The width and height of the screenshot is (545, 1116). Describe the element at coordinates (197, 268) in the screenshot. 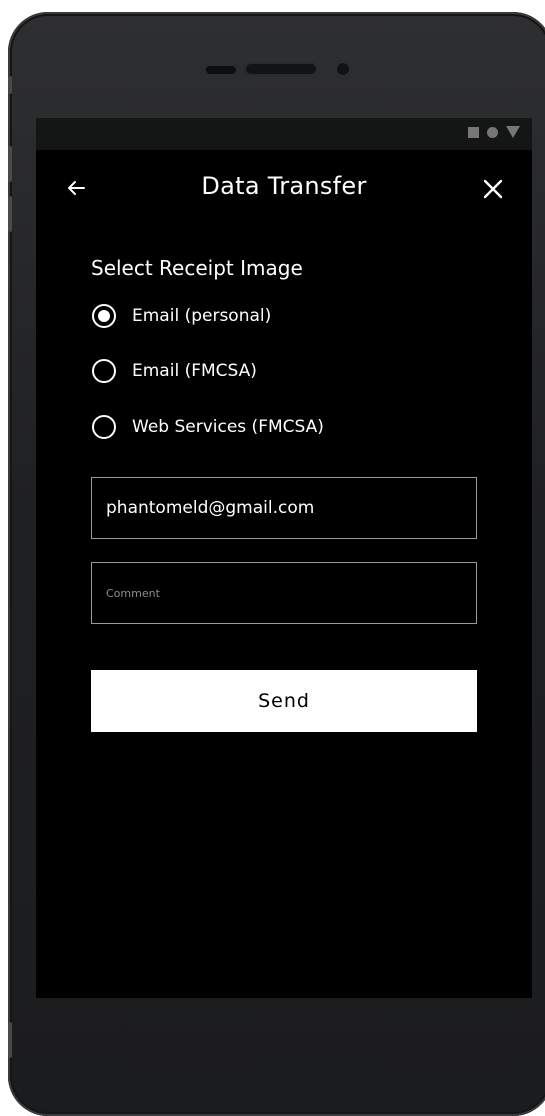

I see `section-label: Select Receipt Image` at that location.